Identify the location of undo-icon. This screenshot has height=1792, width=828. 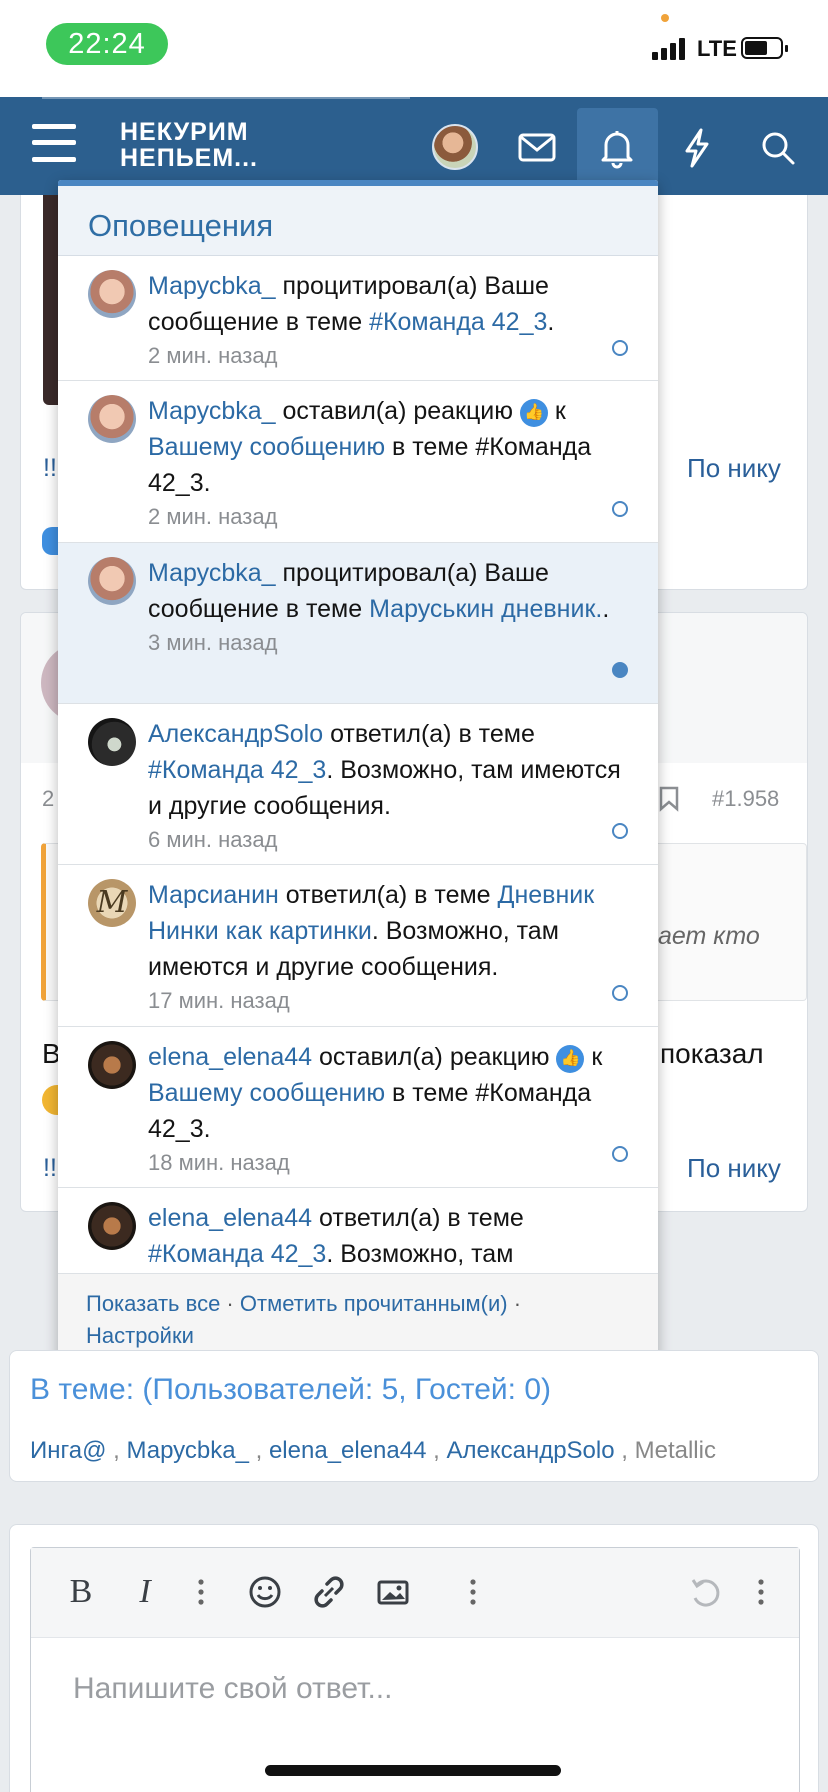
(705, 1592).